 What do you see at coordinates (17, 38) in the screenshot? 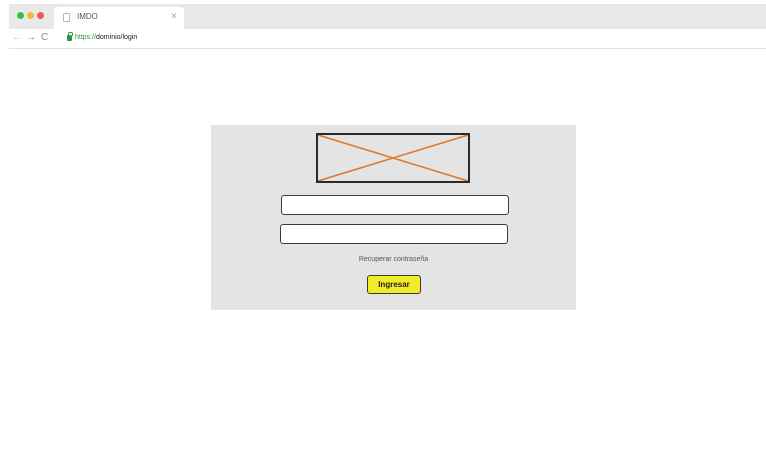
I see `back-arrow-icon: ←` at bounding box center [17, 38].